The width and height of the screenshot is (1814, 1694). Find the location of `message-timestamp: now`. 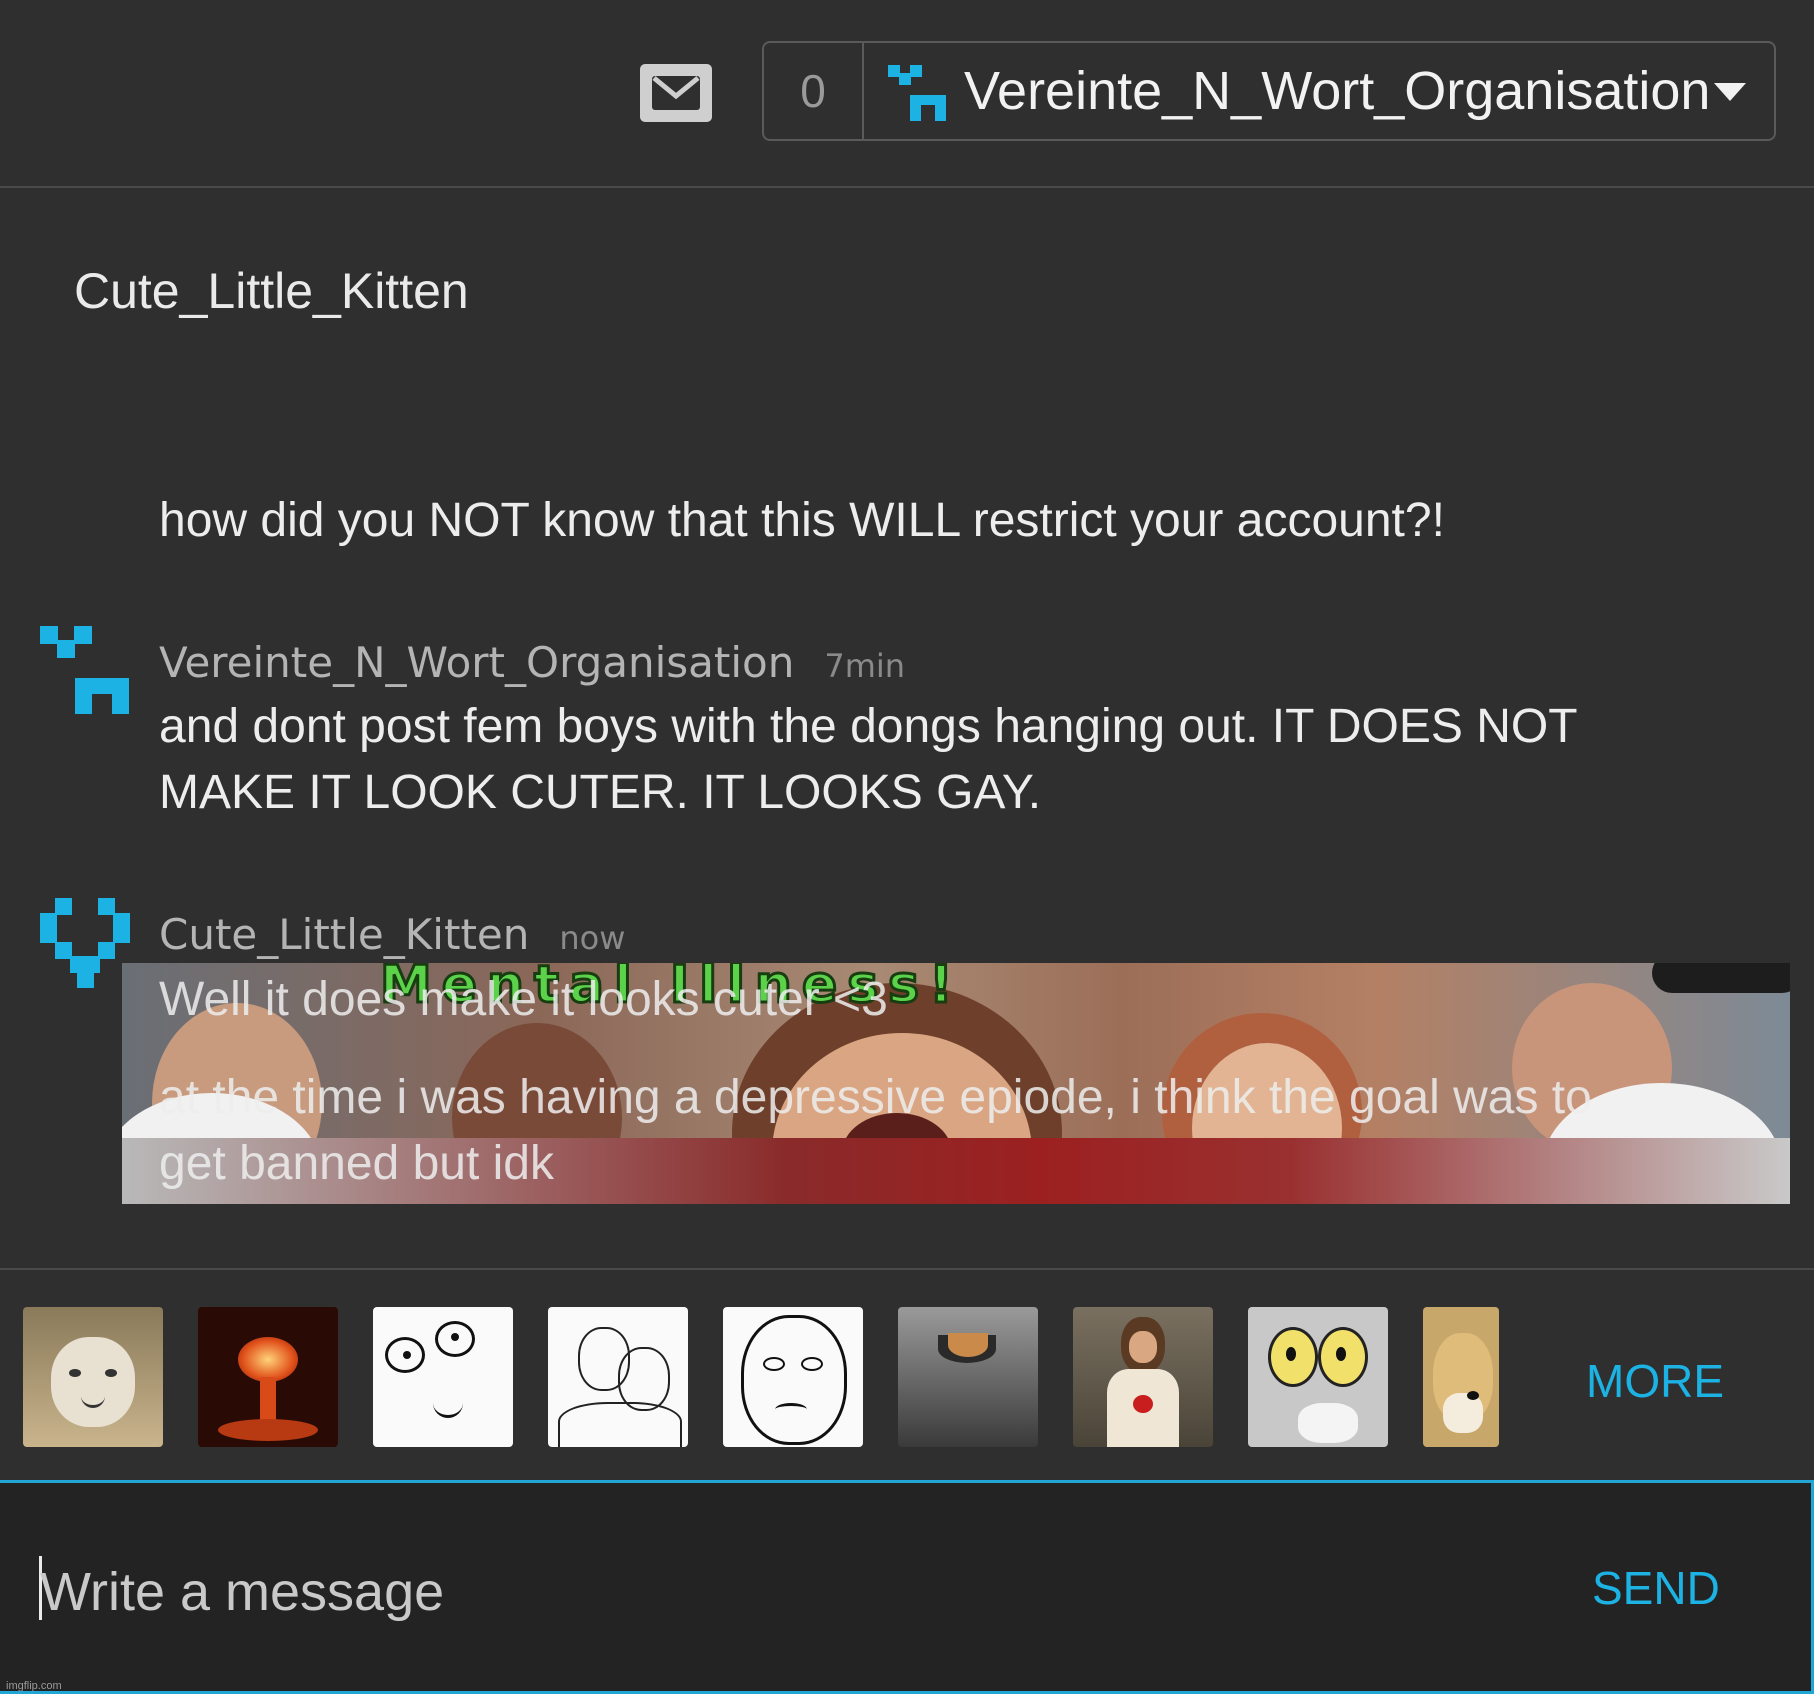

message-timestamp: now is located at coordinates (592, 938).